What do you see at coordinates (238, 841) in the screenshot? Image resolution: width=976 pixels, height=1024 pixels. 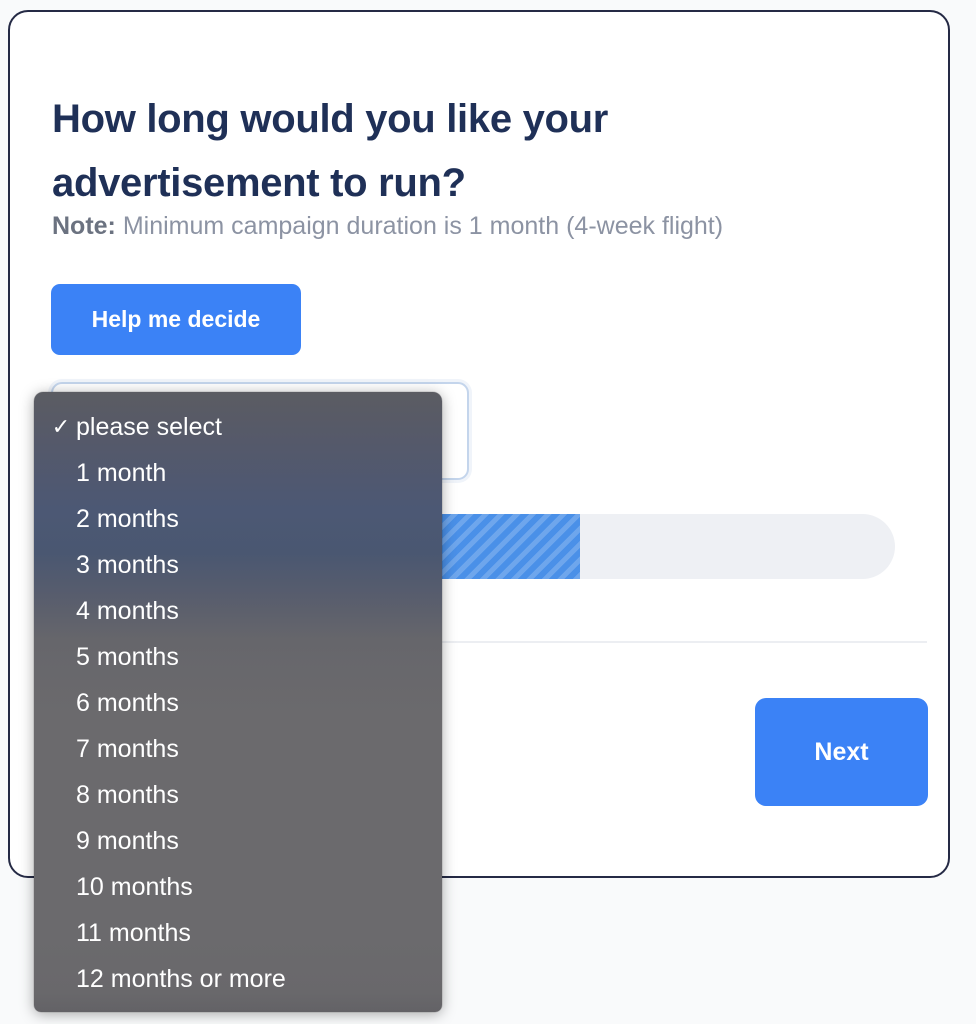 I see `dropdown-option: 9 months` at bounding box center [238, 841].